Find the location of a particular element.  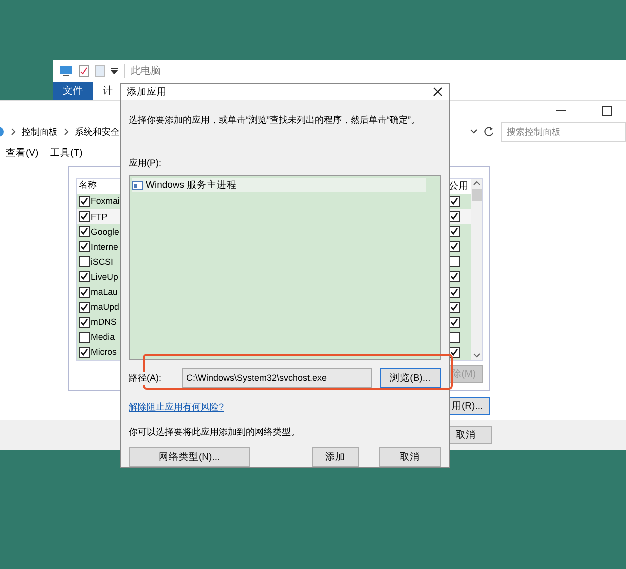

search-field: 搜索控制面板 is located at coordinates (563, 132).